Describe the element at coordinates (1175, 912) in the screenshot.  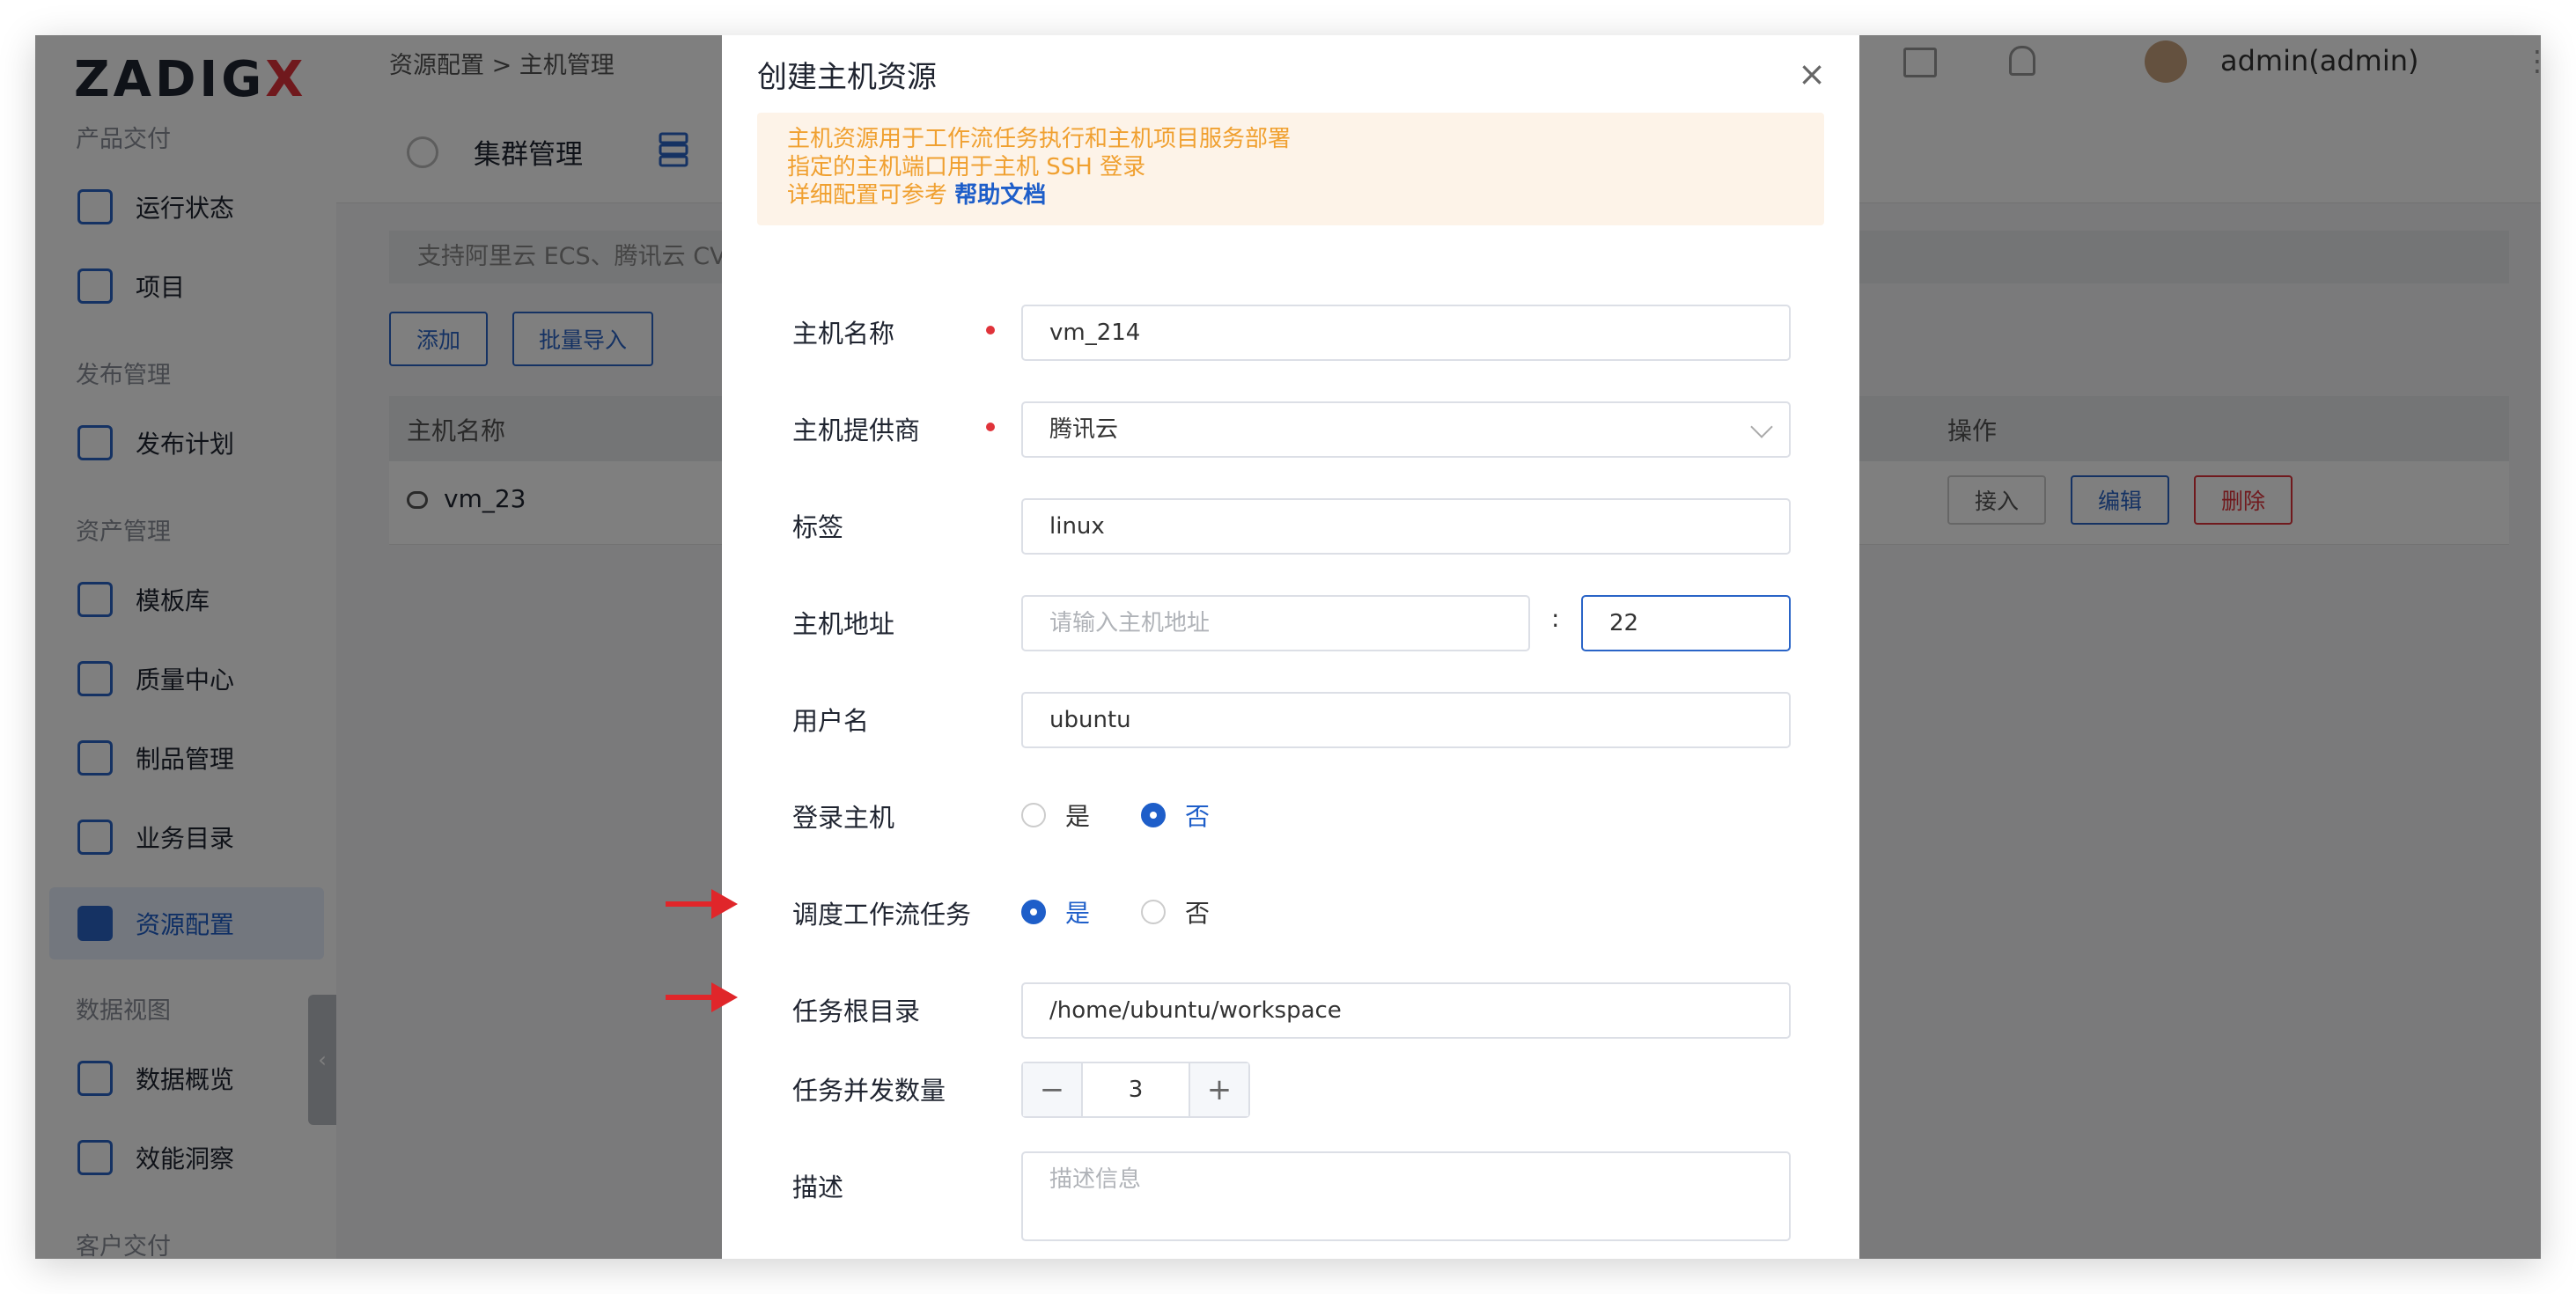
I see `schedule-no-radio: 否` at that location.